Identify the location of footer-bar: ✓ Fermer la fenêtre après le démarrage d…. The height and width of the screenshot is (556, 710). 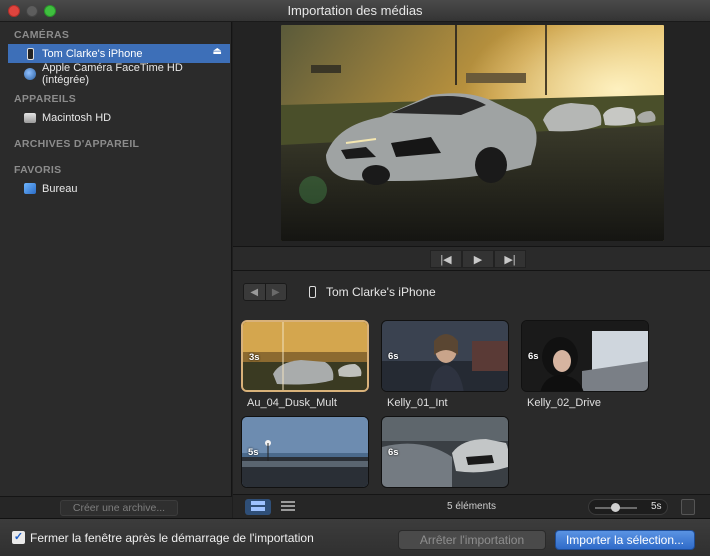
(355, 537).